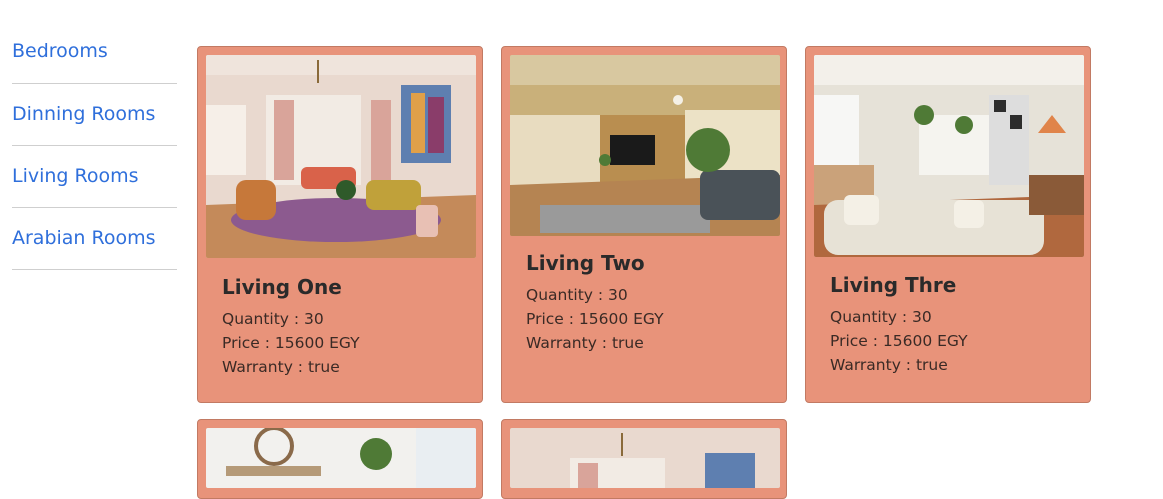  What do you see at coordinates (893, 285) in the screenshot?
I see `product-title: Living Thre` at bounding box center [893, 285].